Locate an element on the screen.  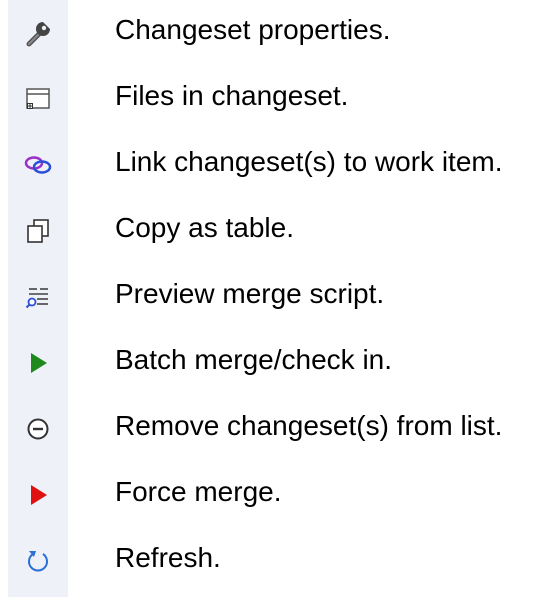
preview-script-icon is located at coordinates (38, 297).